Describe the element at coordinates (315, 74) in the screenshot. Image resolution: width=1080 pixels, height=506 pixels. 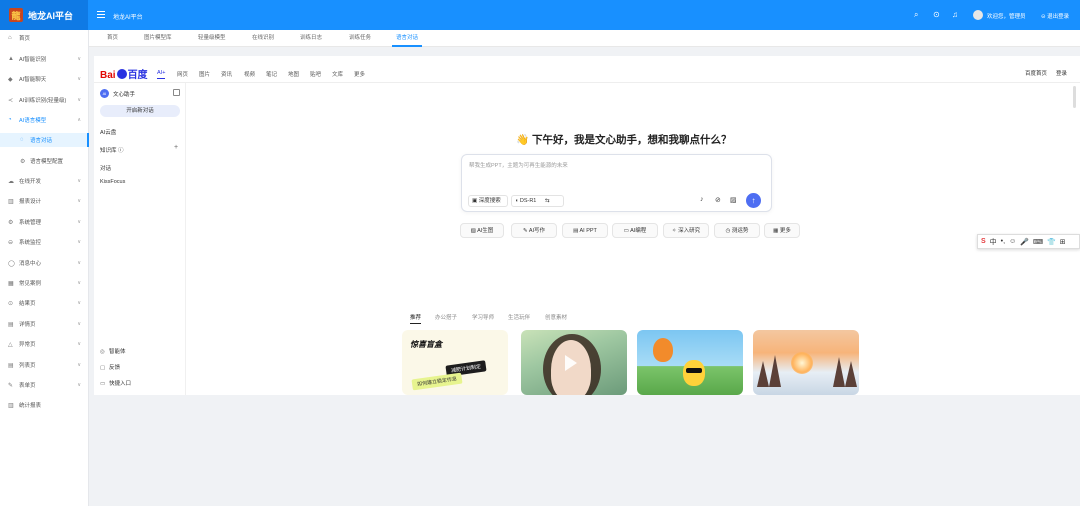
I see `baidu-nav-tieba: 贴吧` at that location.